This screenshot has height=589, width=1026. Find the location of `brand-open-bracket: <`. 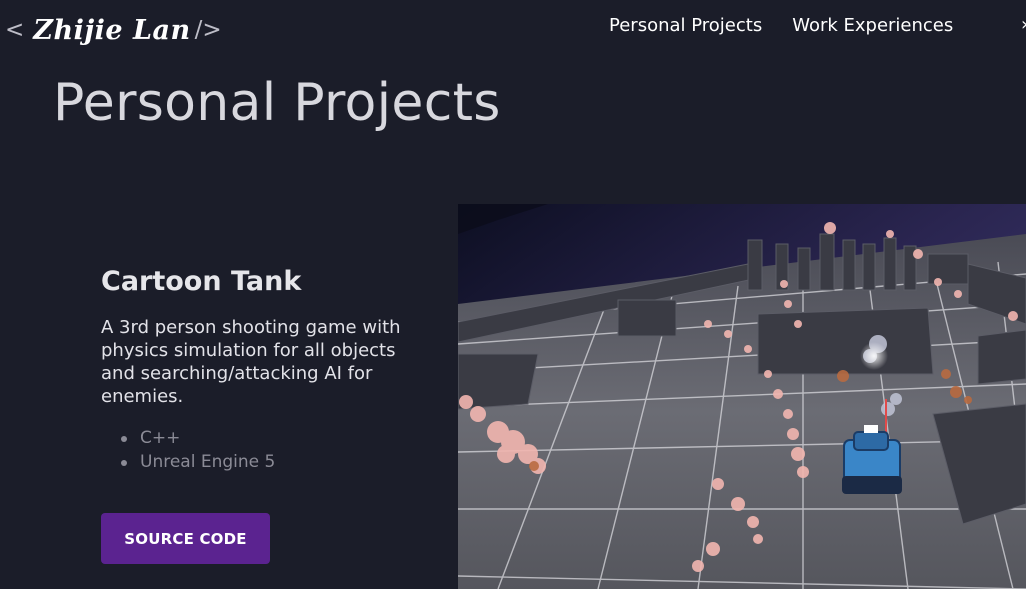

brand-open-bracket: < is located at coordinates (15, 30).